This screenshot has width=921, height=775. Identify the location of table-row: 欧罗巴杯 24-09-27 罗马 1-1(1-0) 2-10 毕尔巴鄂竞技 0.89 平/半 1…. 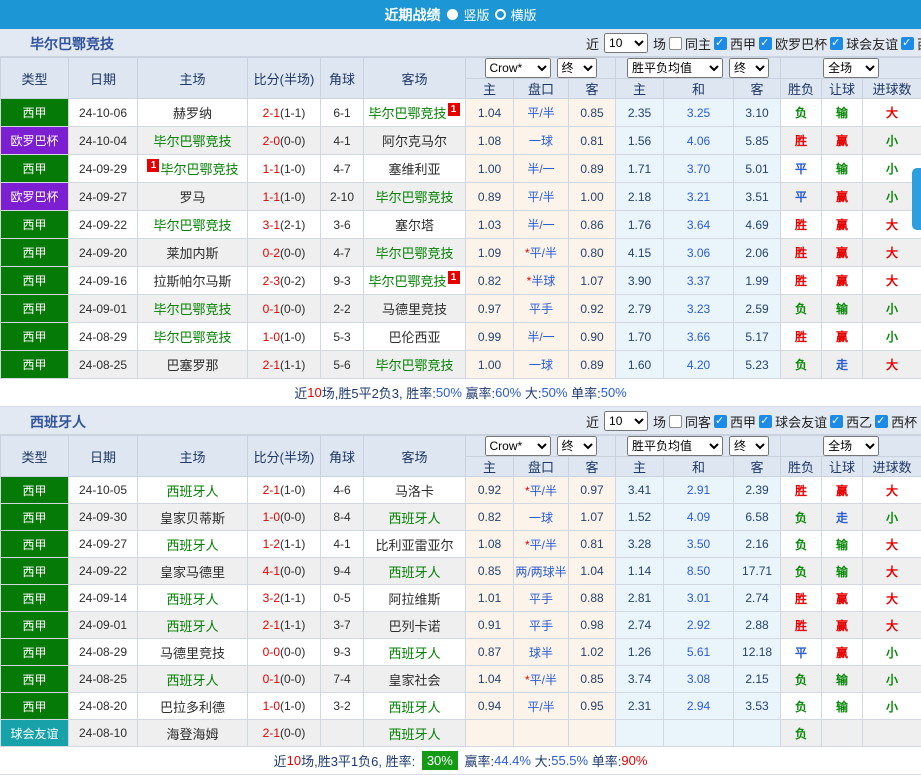
(460, 196).